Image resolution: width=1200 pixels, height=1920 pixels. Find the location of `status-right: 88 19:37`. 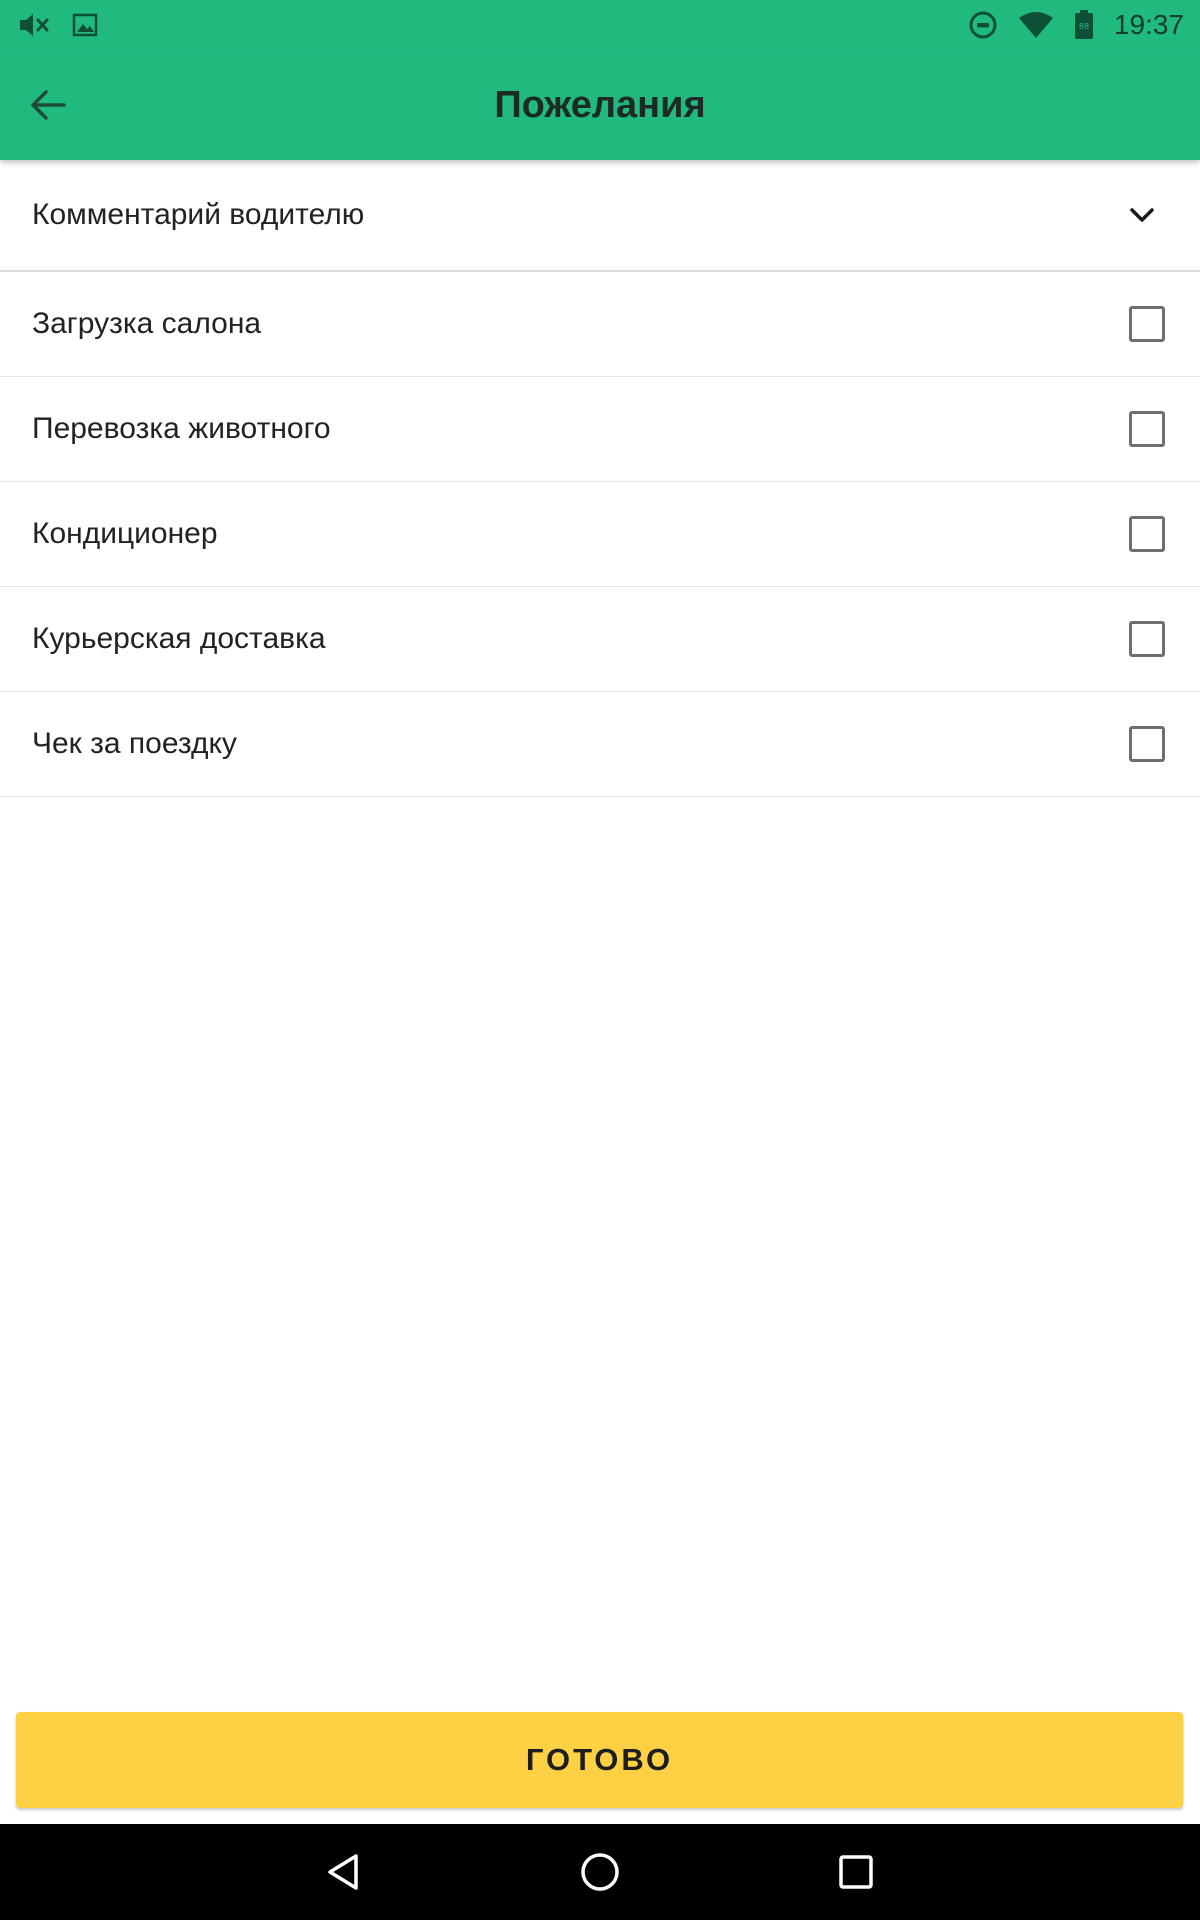

status-right: 88 19:37 is located at coordinates (1076, 25).